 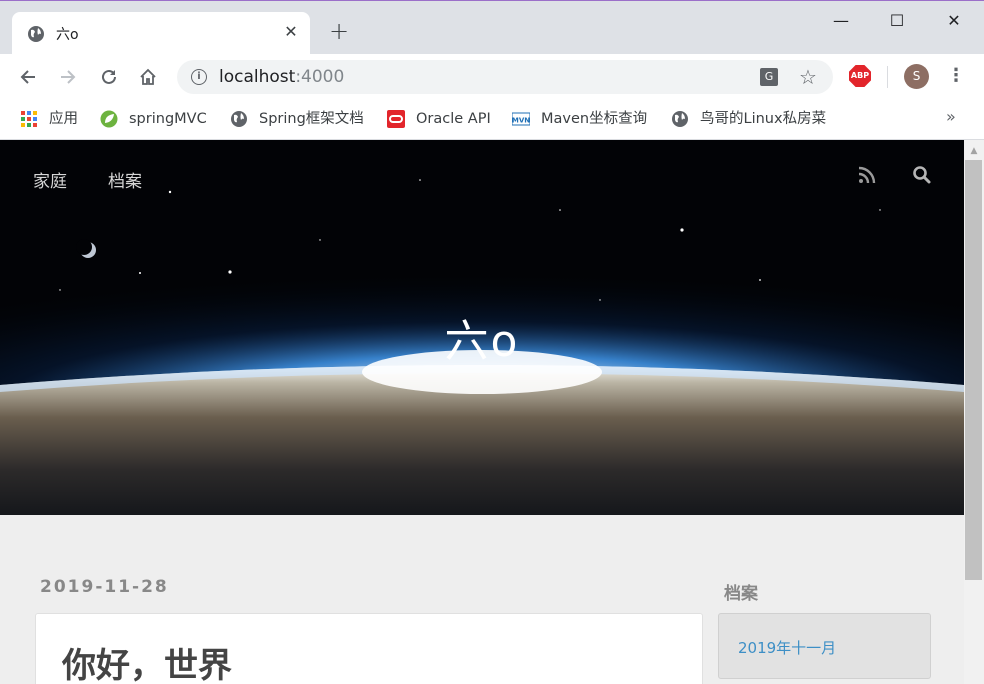 What do you see at coordinates (104, 587) in the screenshot?
I see `post-date: 2019-11-28` at bounding box center [104, 587].